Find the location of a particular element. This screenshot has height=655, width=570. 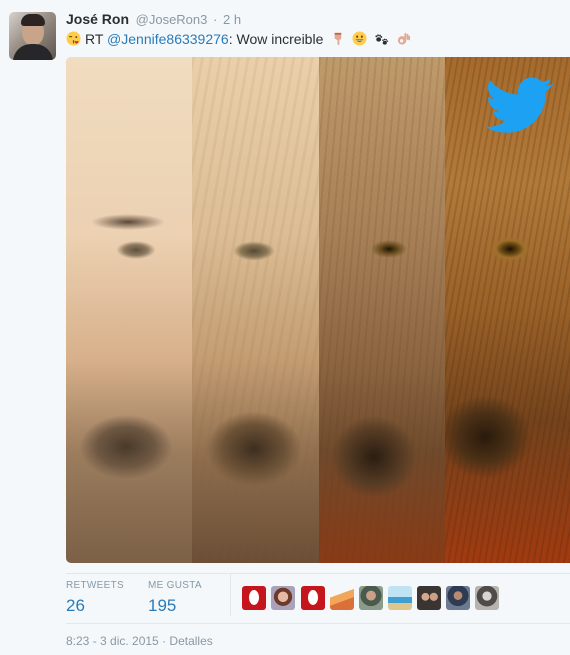

hand-pointing-down-icon is located at coordinates (338, 38).